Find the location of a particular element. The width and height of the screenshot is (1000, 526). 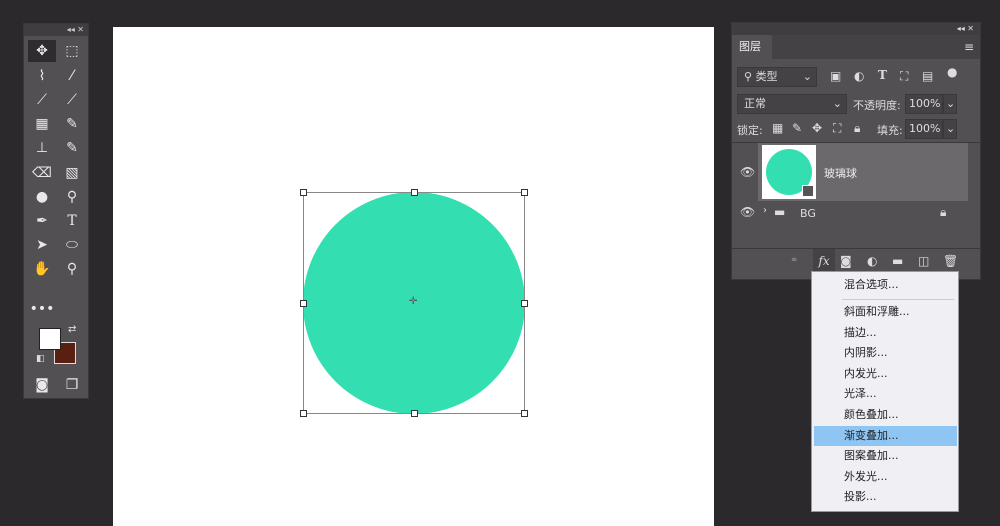

stamp-tool-icon: ⊥ is located at coordinates (42, 148).